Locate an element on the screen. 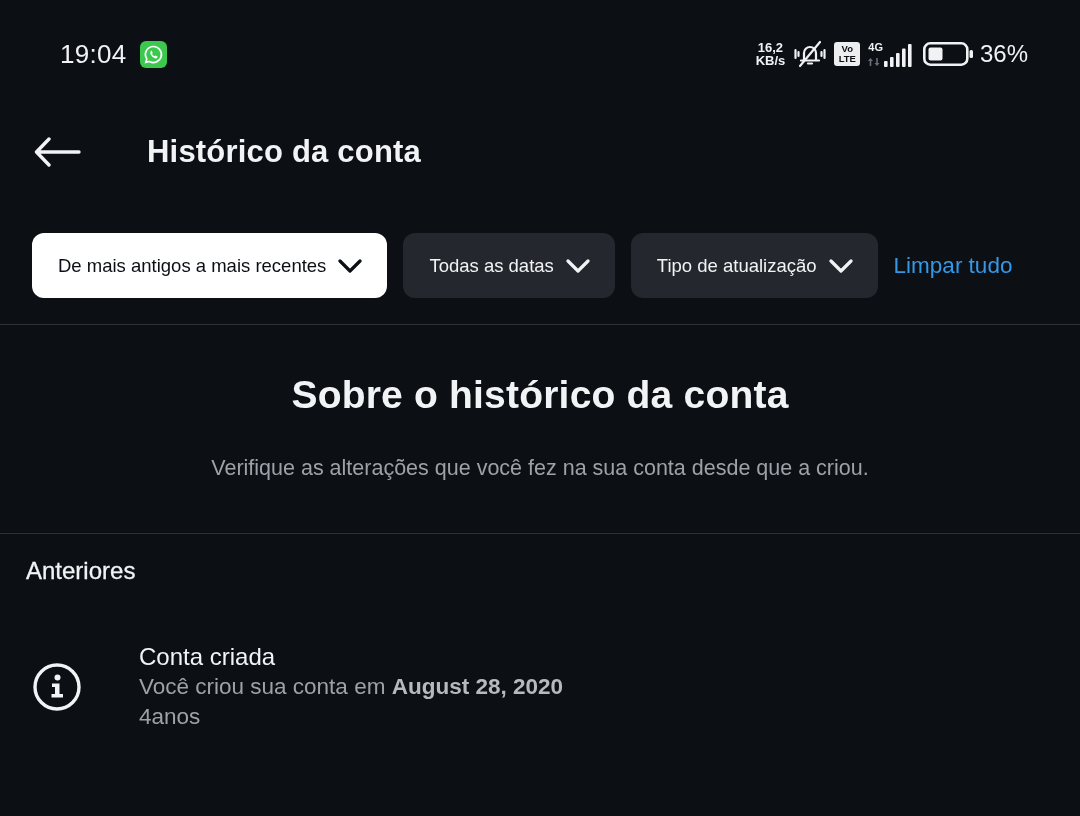 The height and width of the screenshot is (816, 1080). volte-text: Vo is located at coordinates (847, 49).